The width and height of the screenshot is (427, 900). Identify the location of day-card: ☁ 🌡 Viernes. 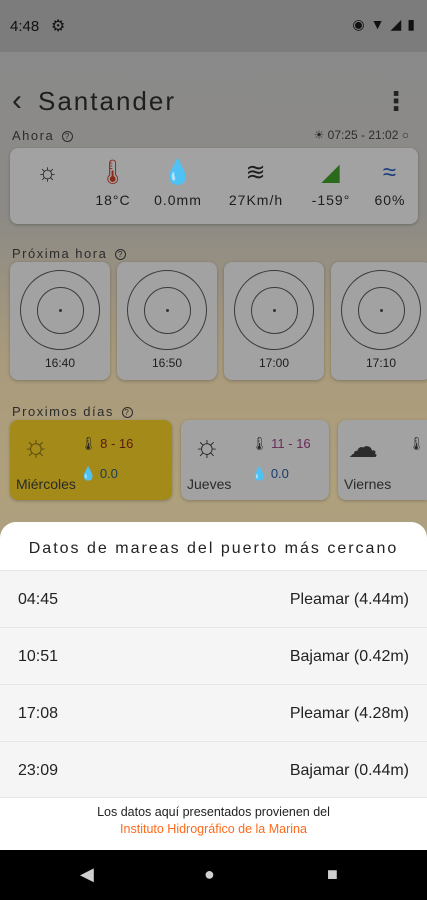
(382, 460).